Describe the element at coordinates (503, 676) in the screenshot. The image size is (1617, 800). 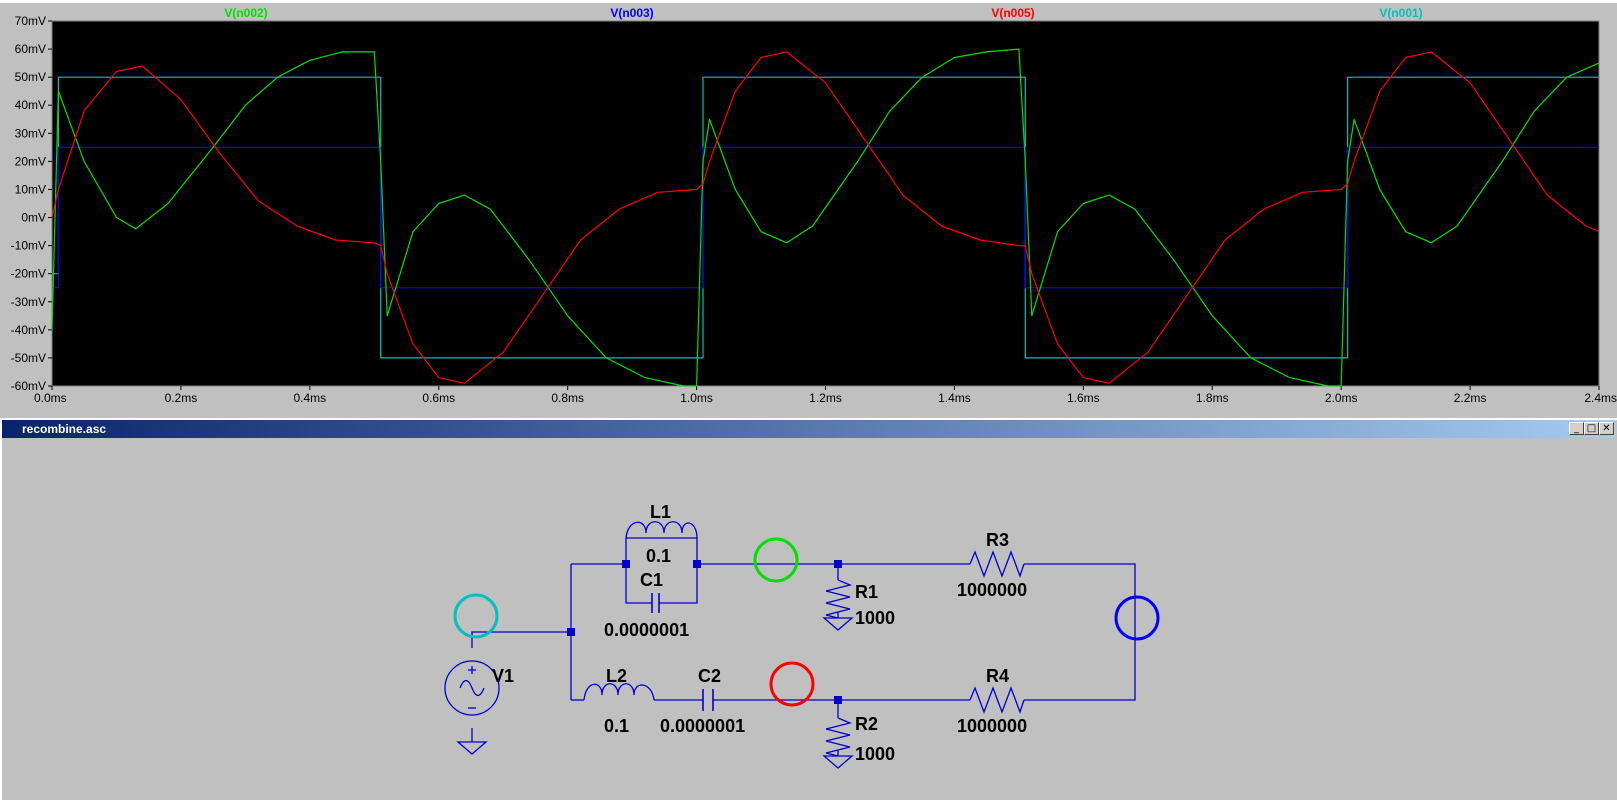
I see `v1-ref-label: V1` at that location.